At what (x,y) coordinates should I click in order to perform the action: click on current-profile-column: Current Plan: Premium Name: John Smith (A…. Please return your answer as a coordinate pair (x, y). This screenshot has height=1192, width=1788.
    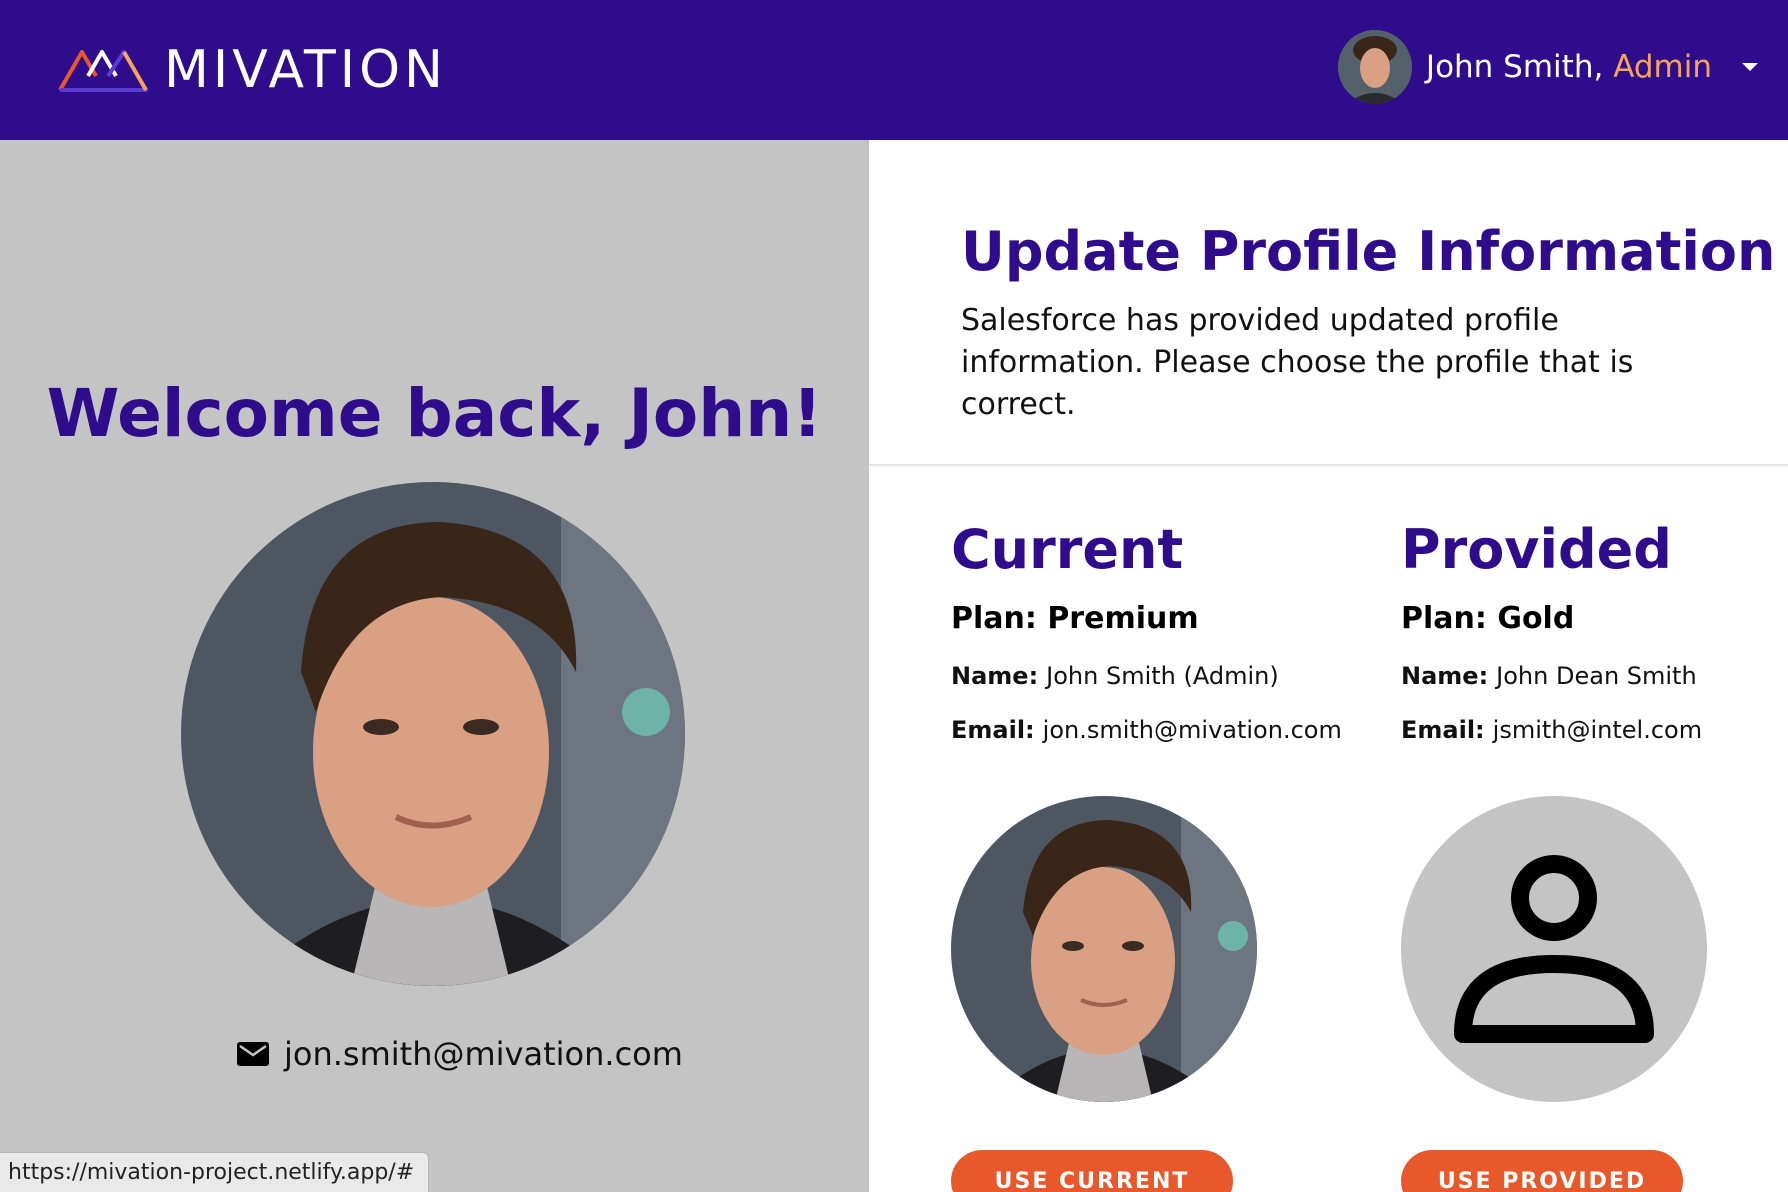
    Looking at the image, I should click on (1146, 855).